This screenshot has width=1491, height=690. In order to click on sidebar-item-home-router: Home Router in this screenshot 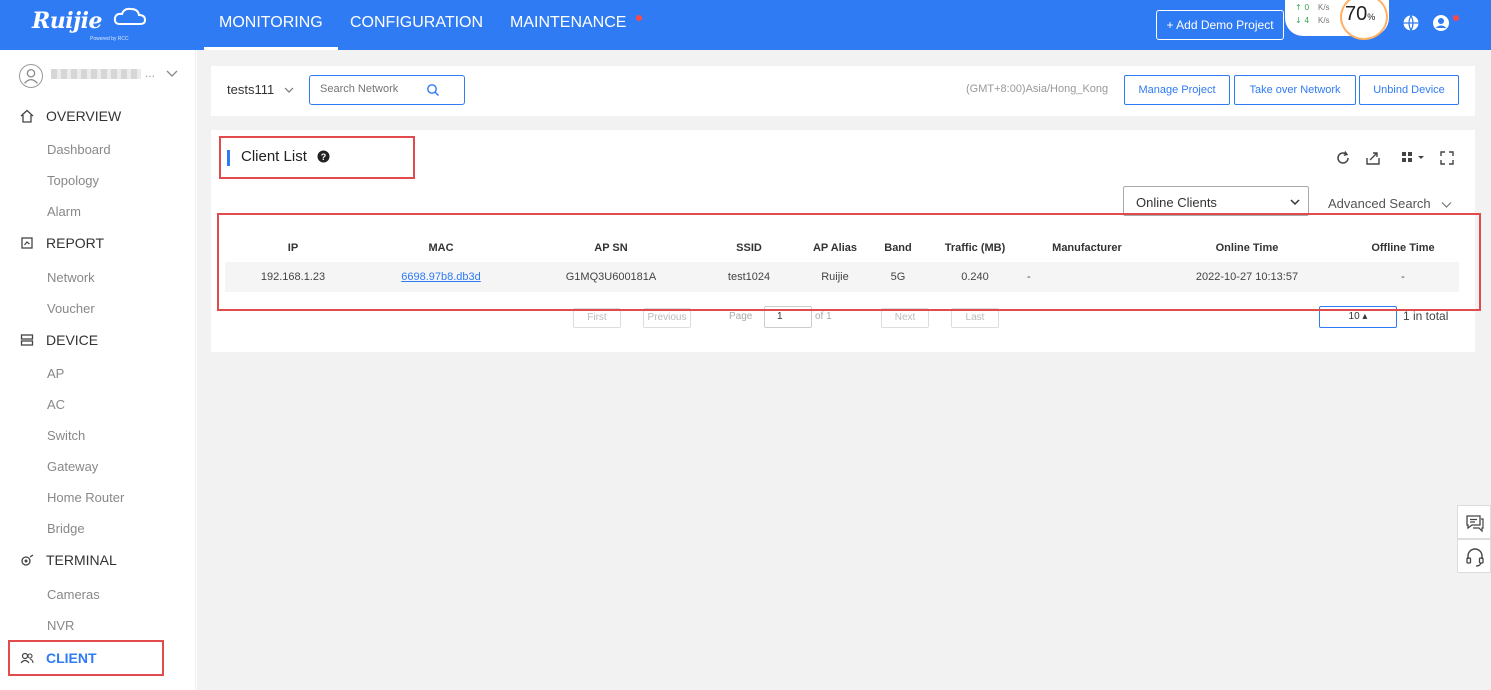, I will do `click(85, 497)`.